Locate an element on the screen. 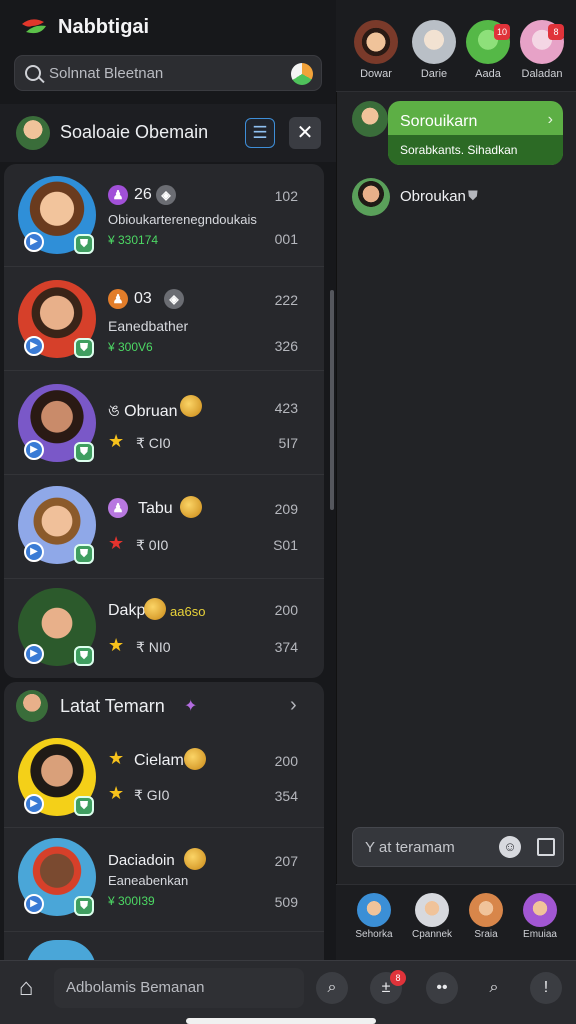  top-contact-label: Daladan is located at coordinates (542, 74).